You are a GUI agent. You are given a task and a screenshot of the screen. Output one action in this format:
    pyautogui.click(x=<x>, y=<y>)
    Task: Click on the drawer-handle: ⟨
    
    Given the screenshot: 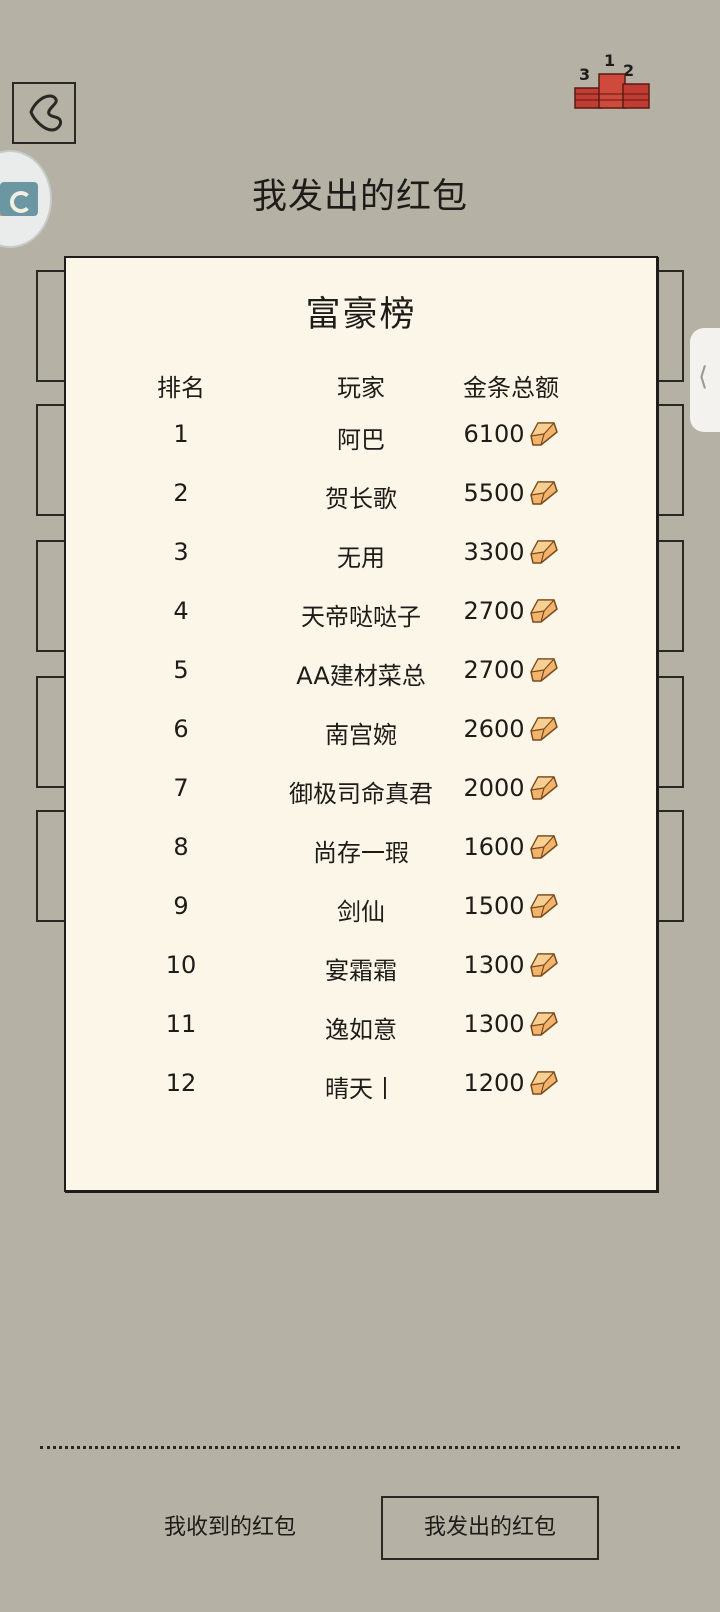 What is the action you would take?
    pyautogui.click(x=705, y=380)
    